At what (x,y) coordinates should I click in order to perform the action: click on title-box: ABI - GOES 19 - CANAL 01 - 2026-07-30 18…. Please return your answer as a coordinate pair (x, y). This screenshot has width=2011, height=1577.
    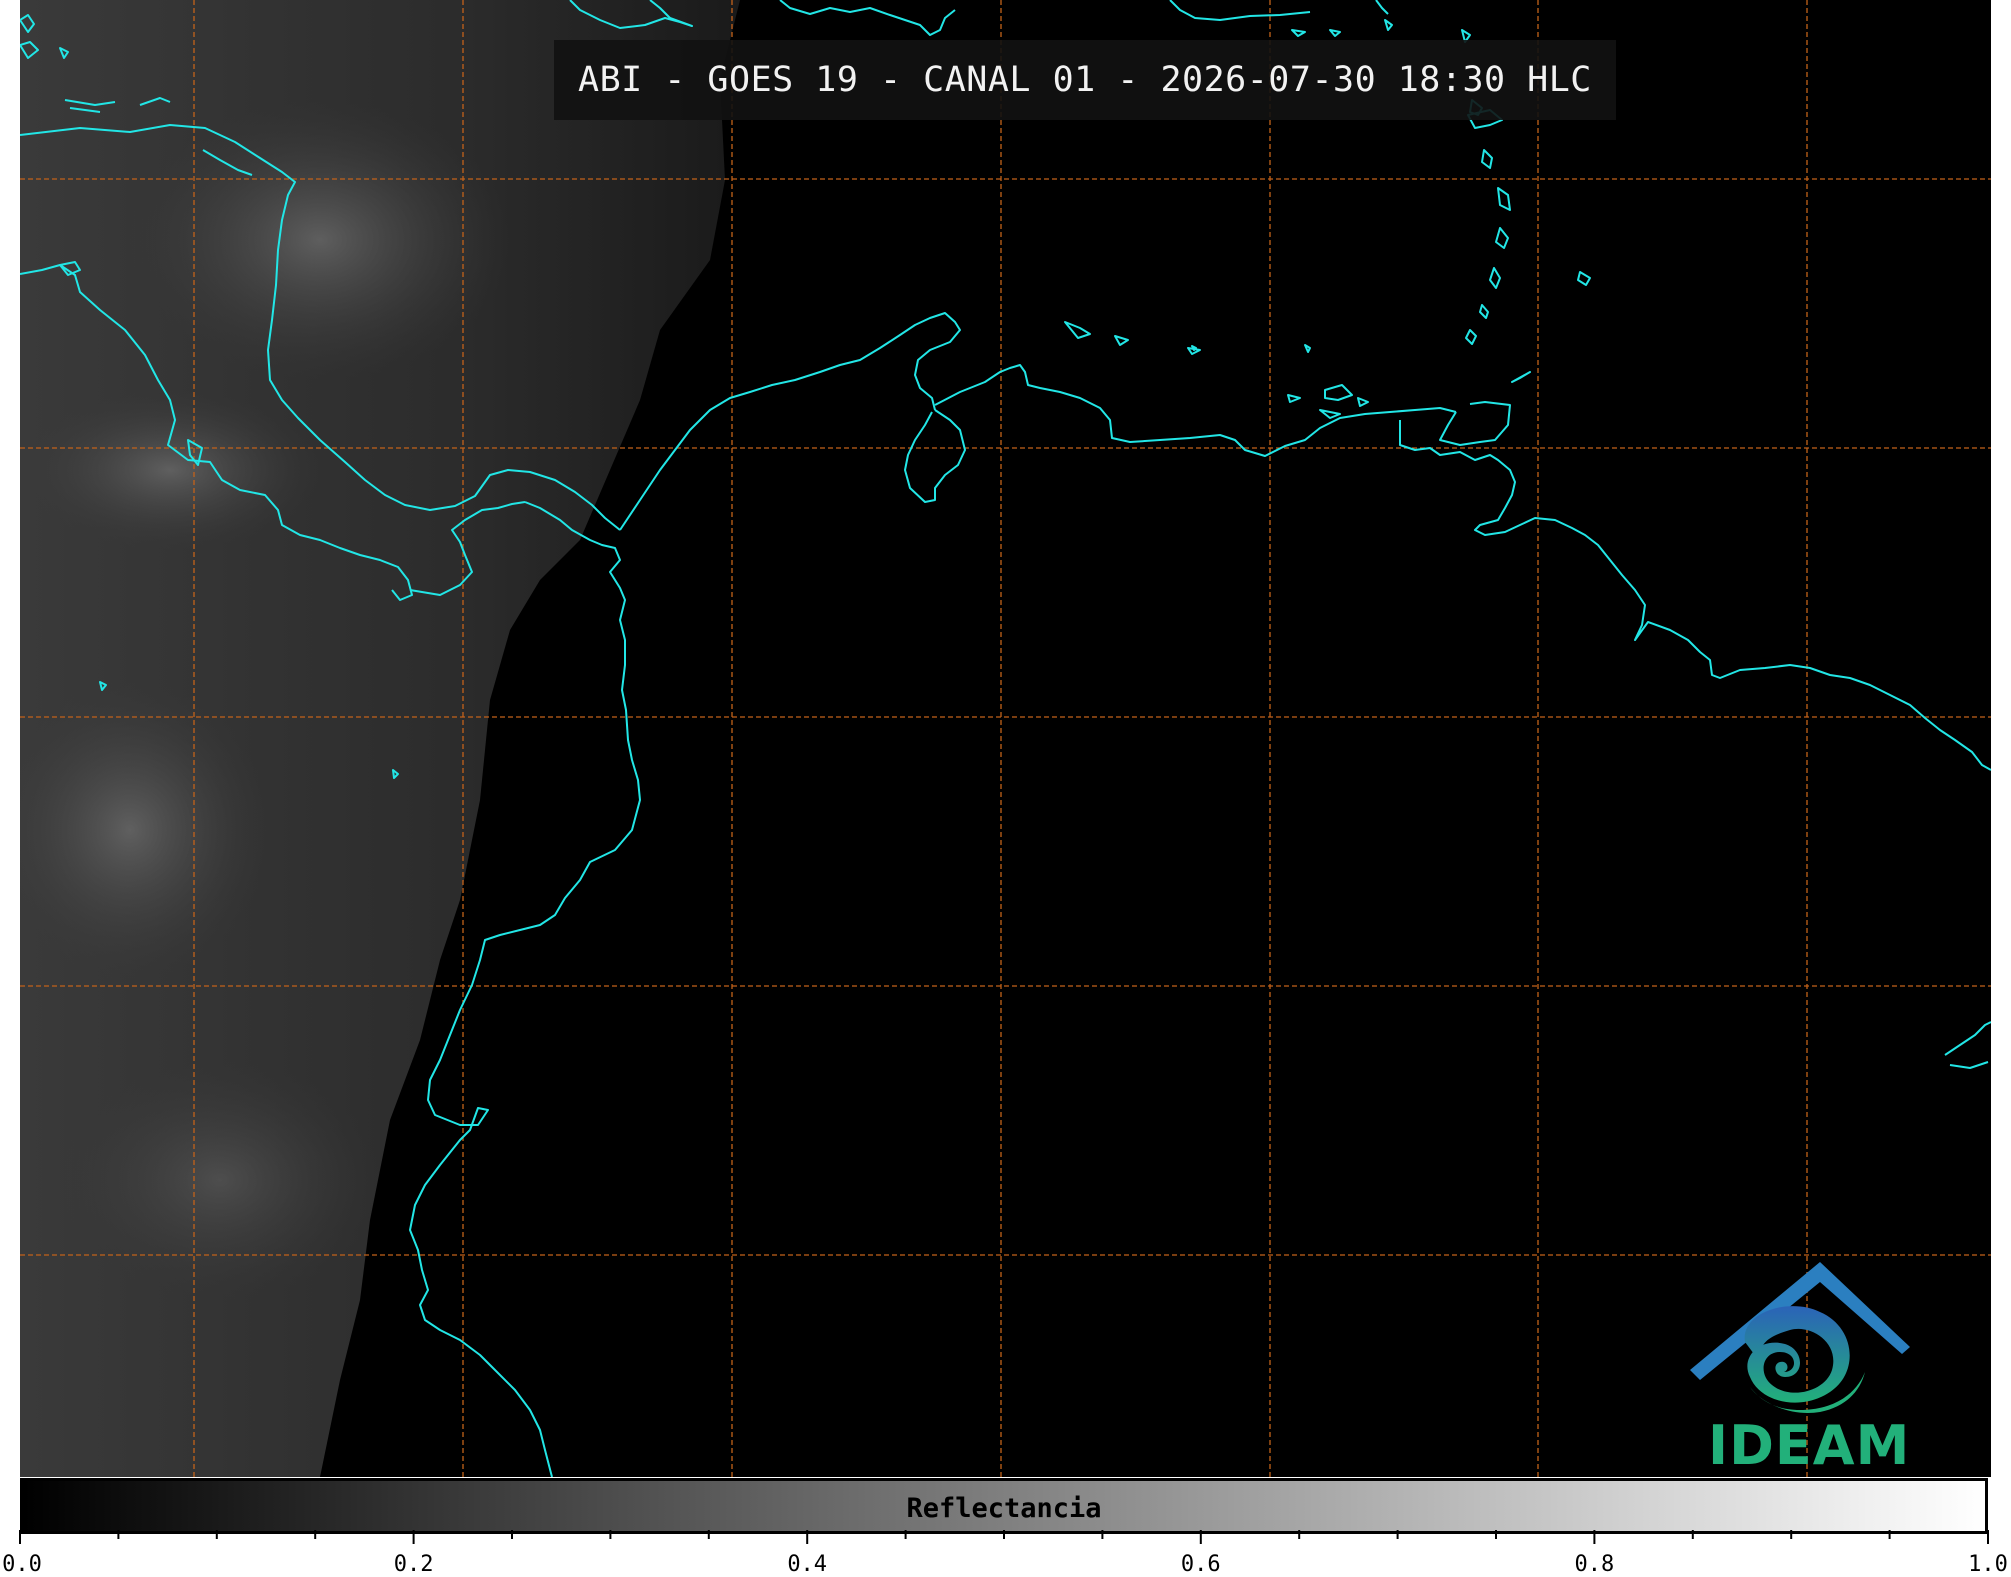
    Looking at the image, I should click on (1085, 80).